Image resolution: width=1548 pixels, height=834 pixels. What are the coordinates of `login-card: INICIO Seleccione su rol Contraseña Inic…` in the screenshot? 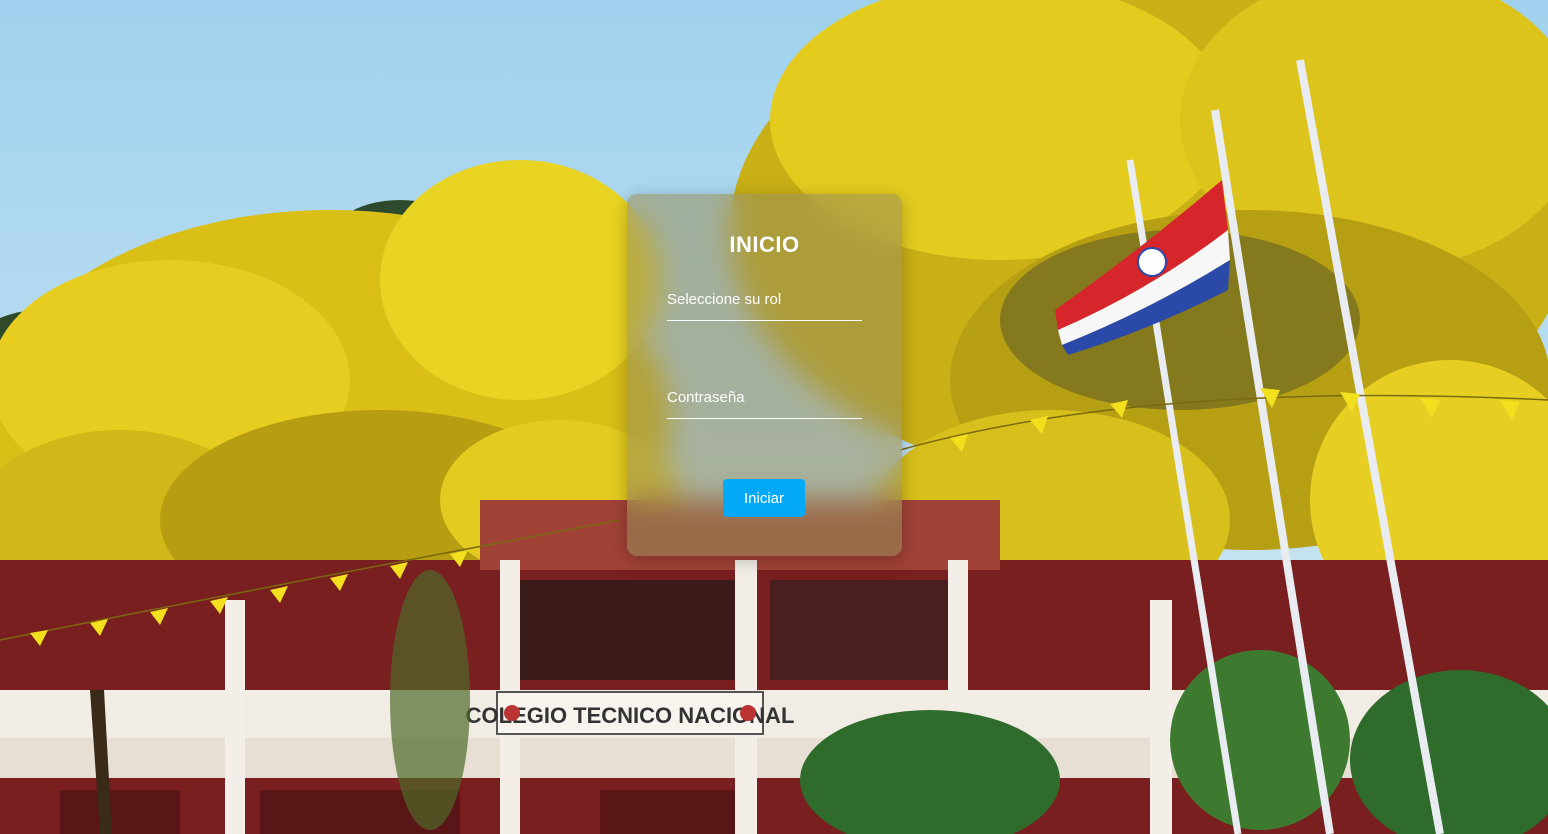 It's located at (764, 375).